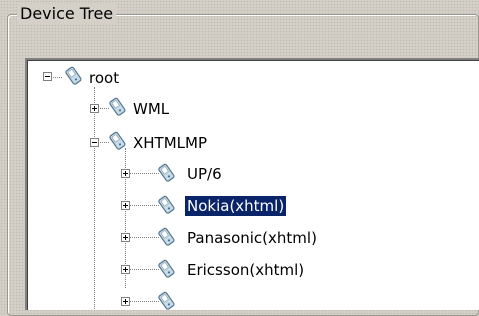 This screenshot has height=316, width=479. What do you see at coordinates (67, 14) in the screenshot?
I see `panel-title: Device Tree` at bounding box center [67, 14].